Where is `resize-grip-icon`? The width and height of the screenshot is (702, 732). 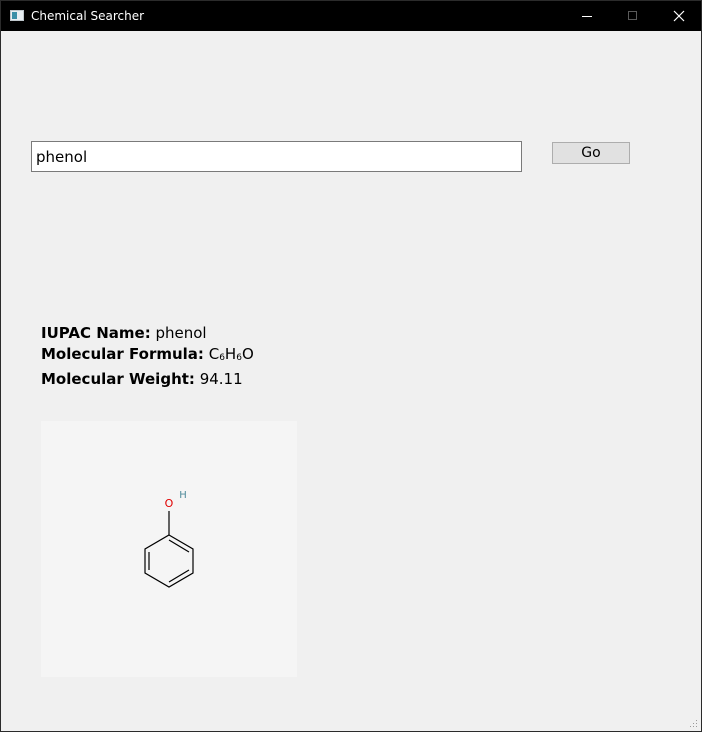 resize-grip-icon is located at coordinates (693, 723).